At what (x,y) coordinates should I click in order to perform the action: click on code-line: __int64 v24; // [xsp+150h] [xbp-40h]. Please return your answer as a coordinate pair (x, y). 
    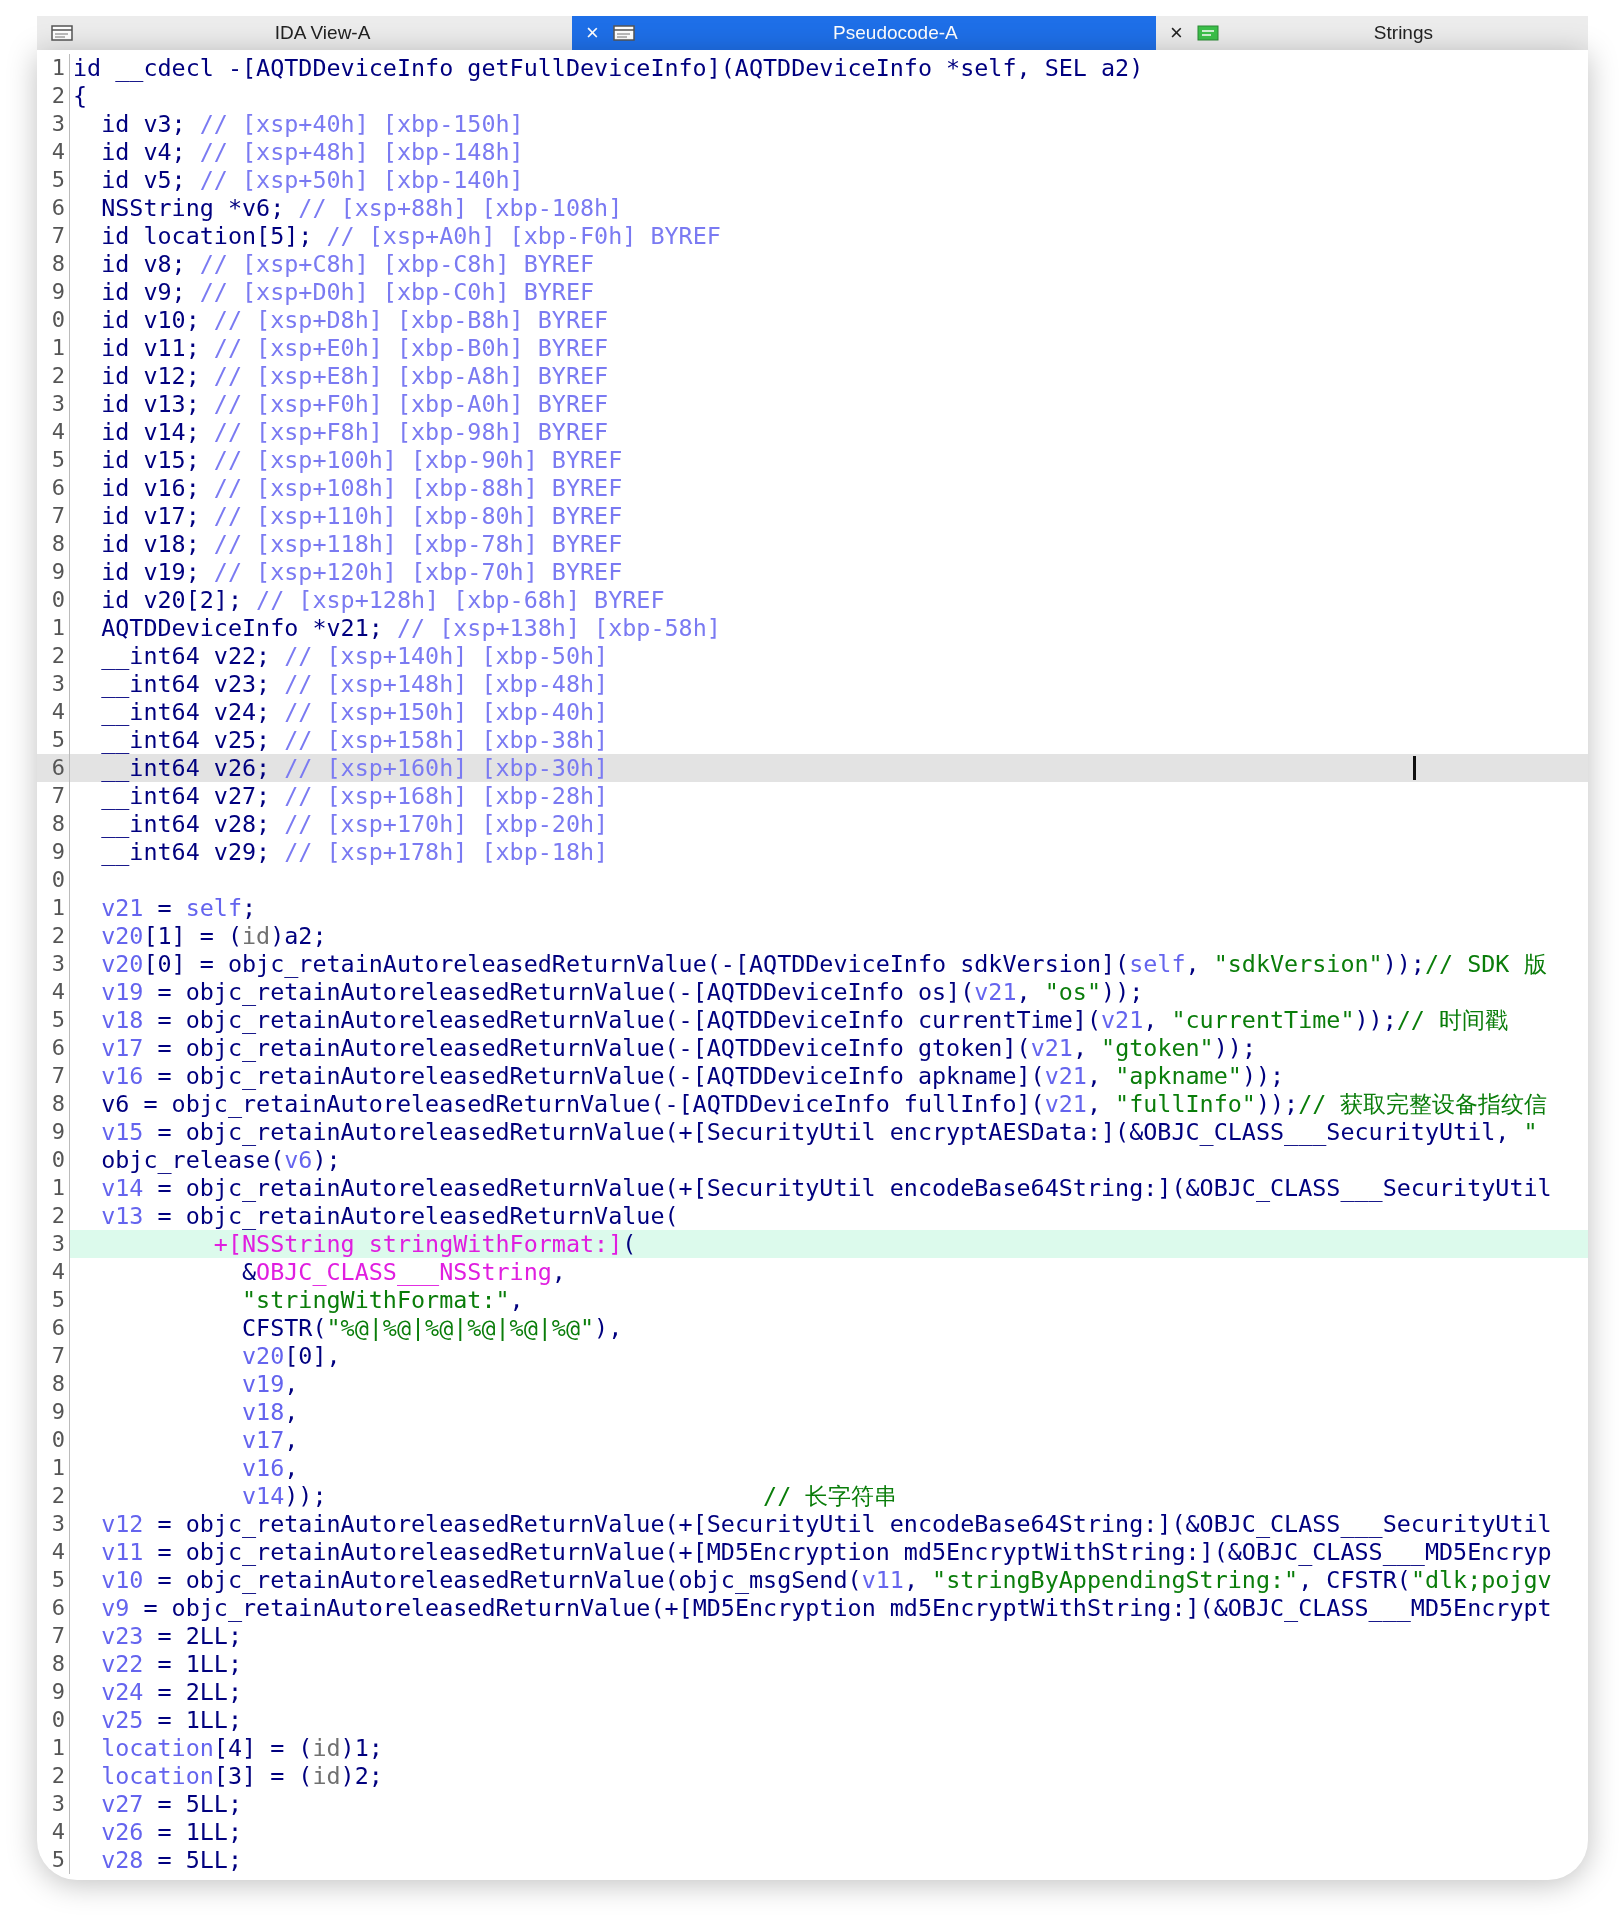
    Looking at the image, I should click on (341, 712).